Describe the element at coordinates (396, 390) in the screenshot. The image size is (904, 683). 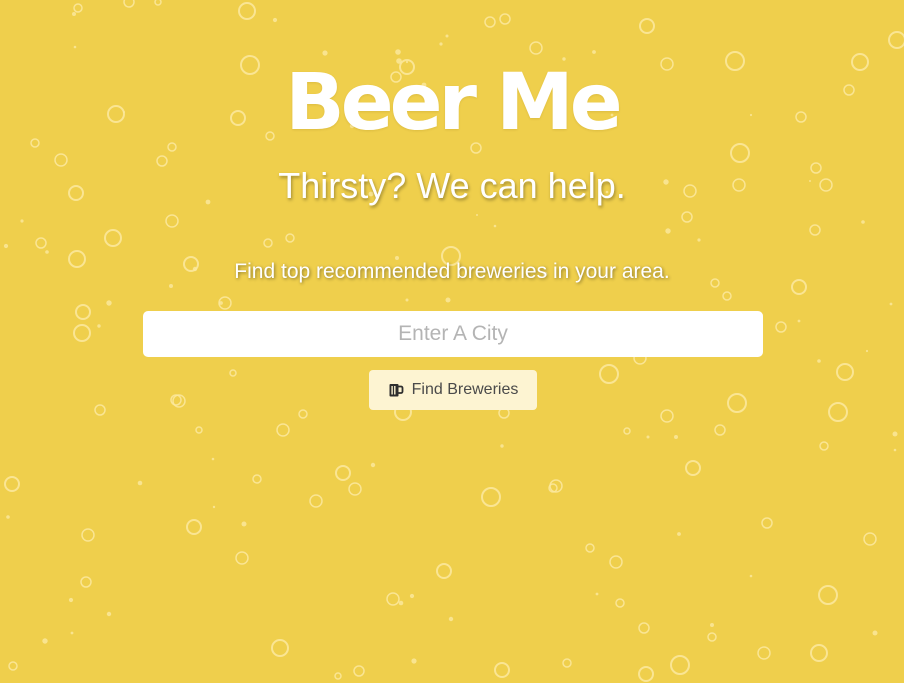
I see `beer-mug-icon` at that location.